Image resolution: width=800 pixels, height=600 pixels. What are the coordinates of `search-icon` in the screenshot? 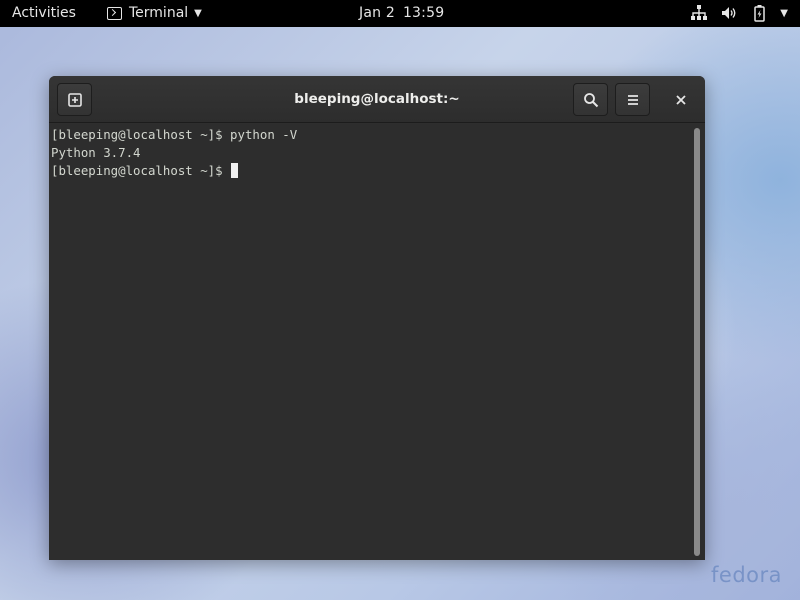 It's located at (590, 99).